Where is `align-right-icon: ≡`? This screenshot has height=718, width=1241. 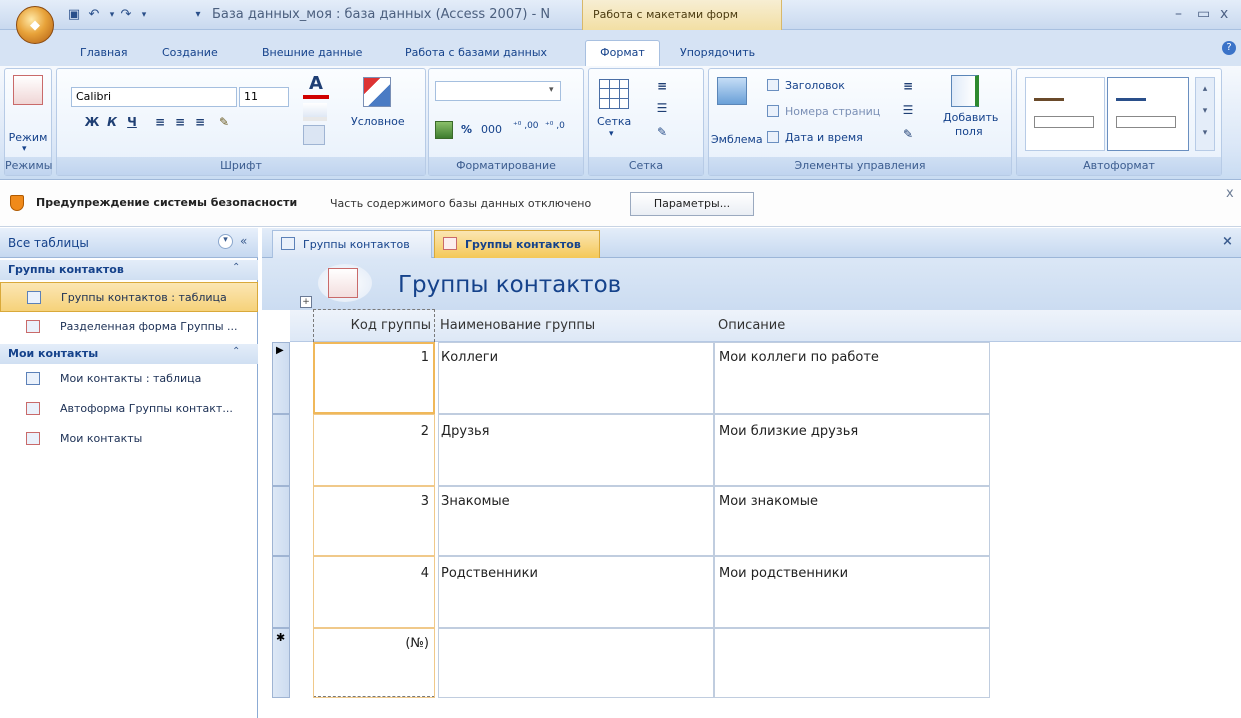
align-right-icon: ≡ is located at coordinates (200, 122).